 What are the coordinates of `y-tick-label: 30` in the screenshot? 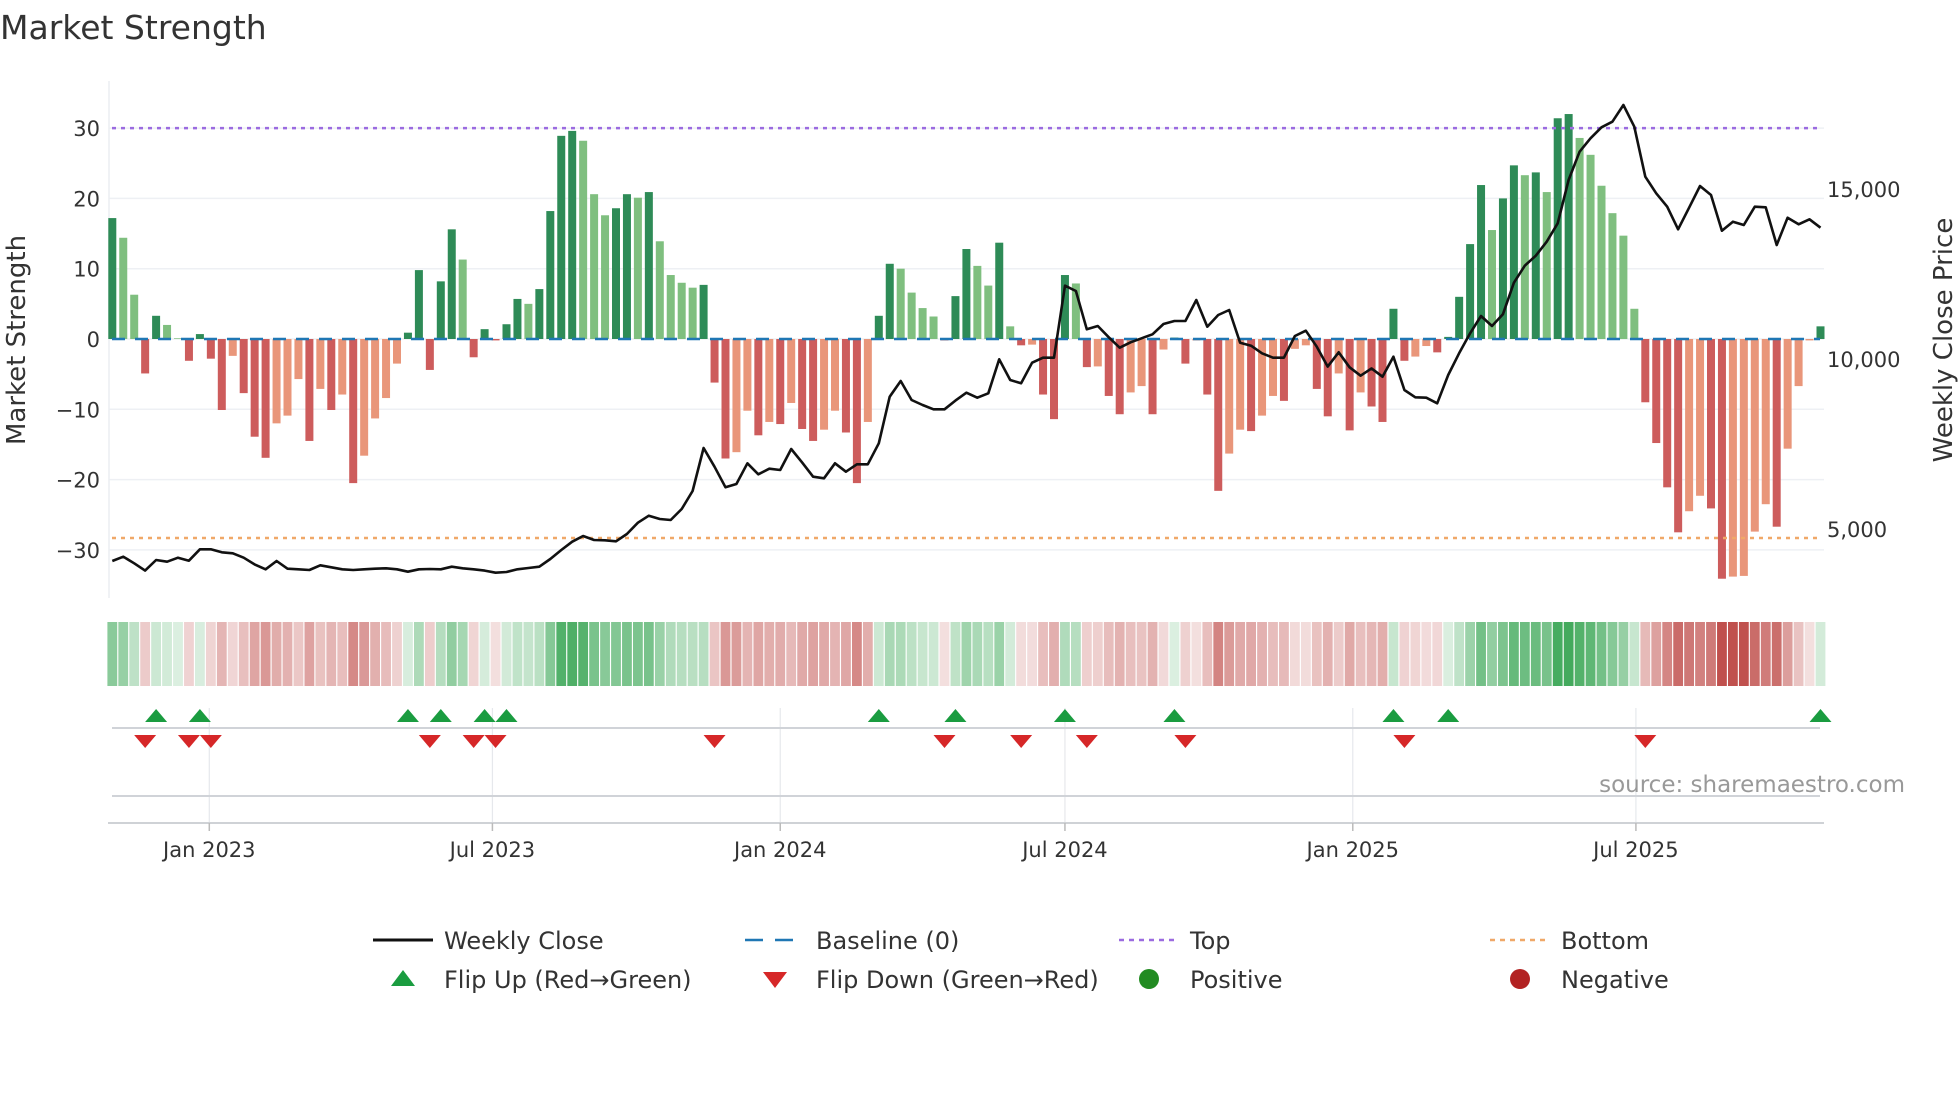 It's located at (86, 129).